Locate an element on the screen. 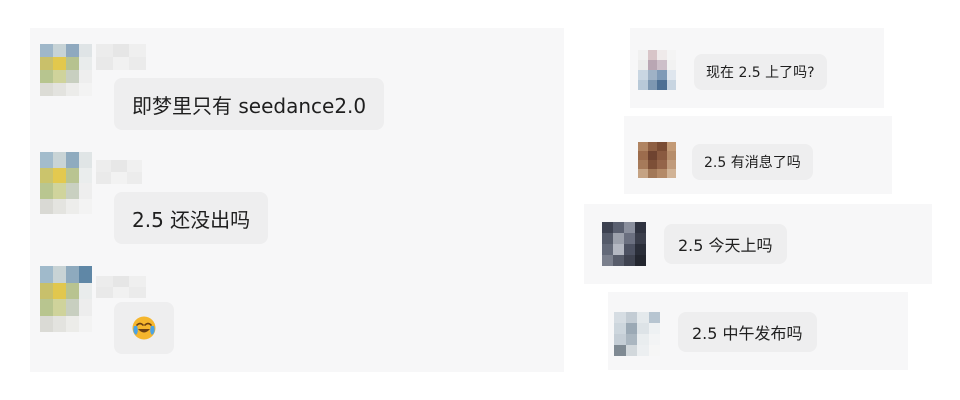 This screenshot has width=960, height=400. message-bubble: 即梦里只有 seedance2.0 is located at coordinates (249, 104).